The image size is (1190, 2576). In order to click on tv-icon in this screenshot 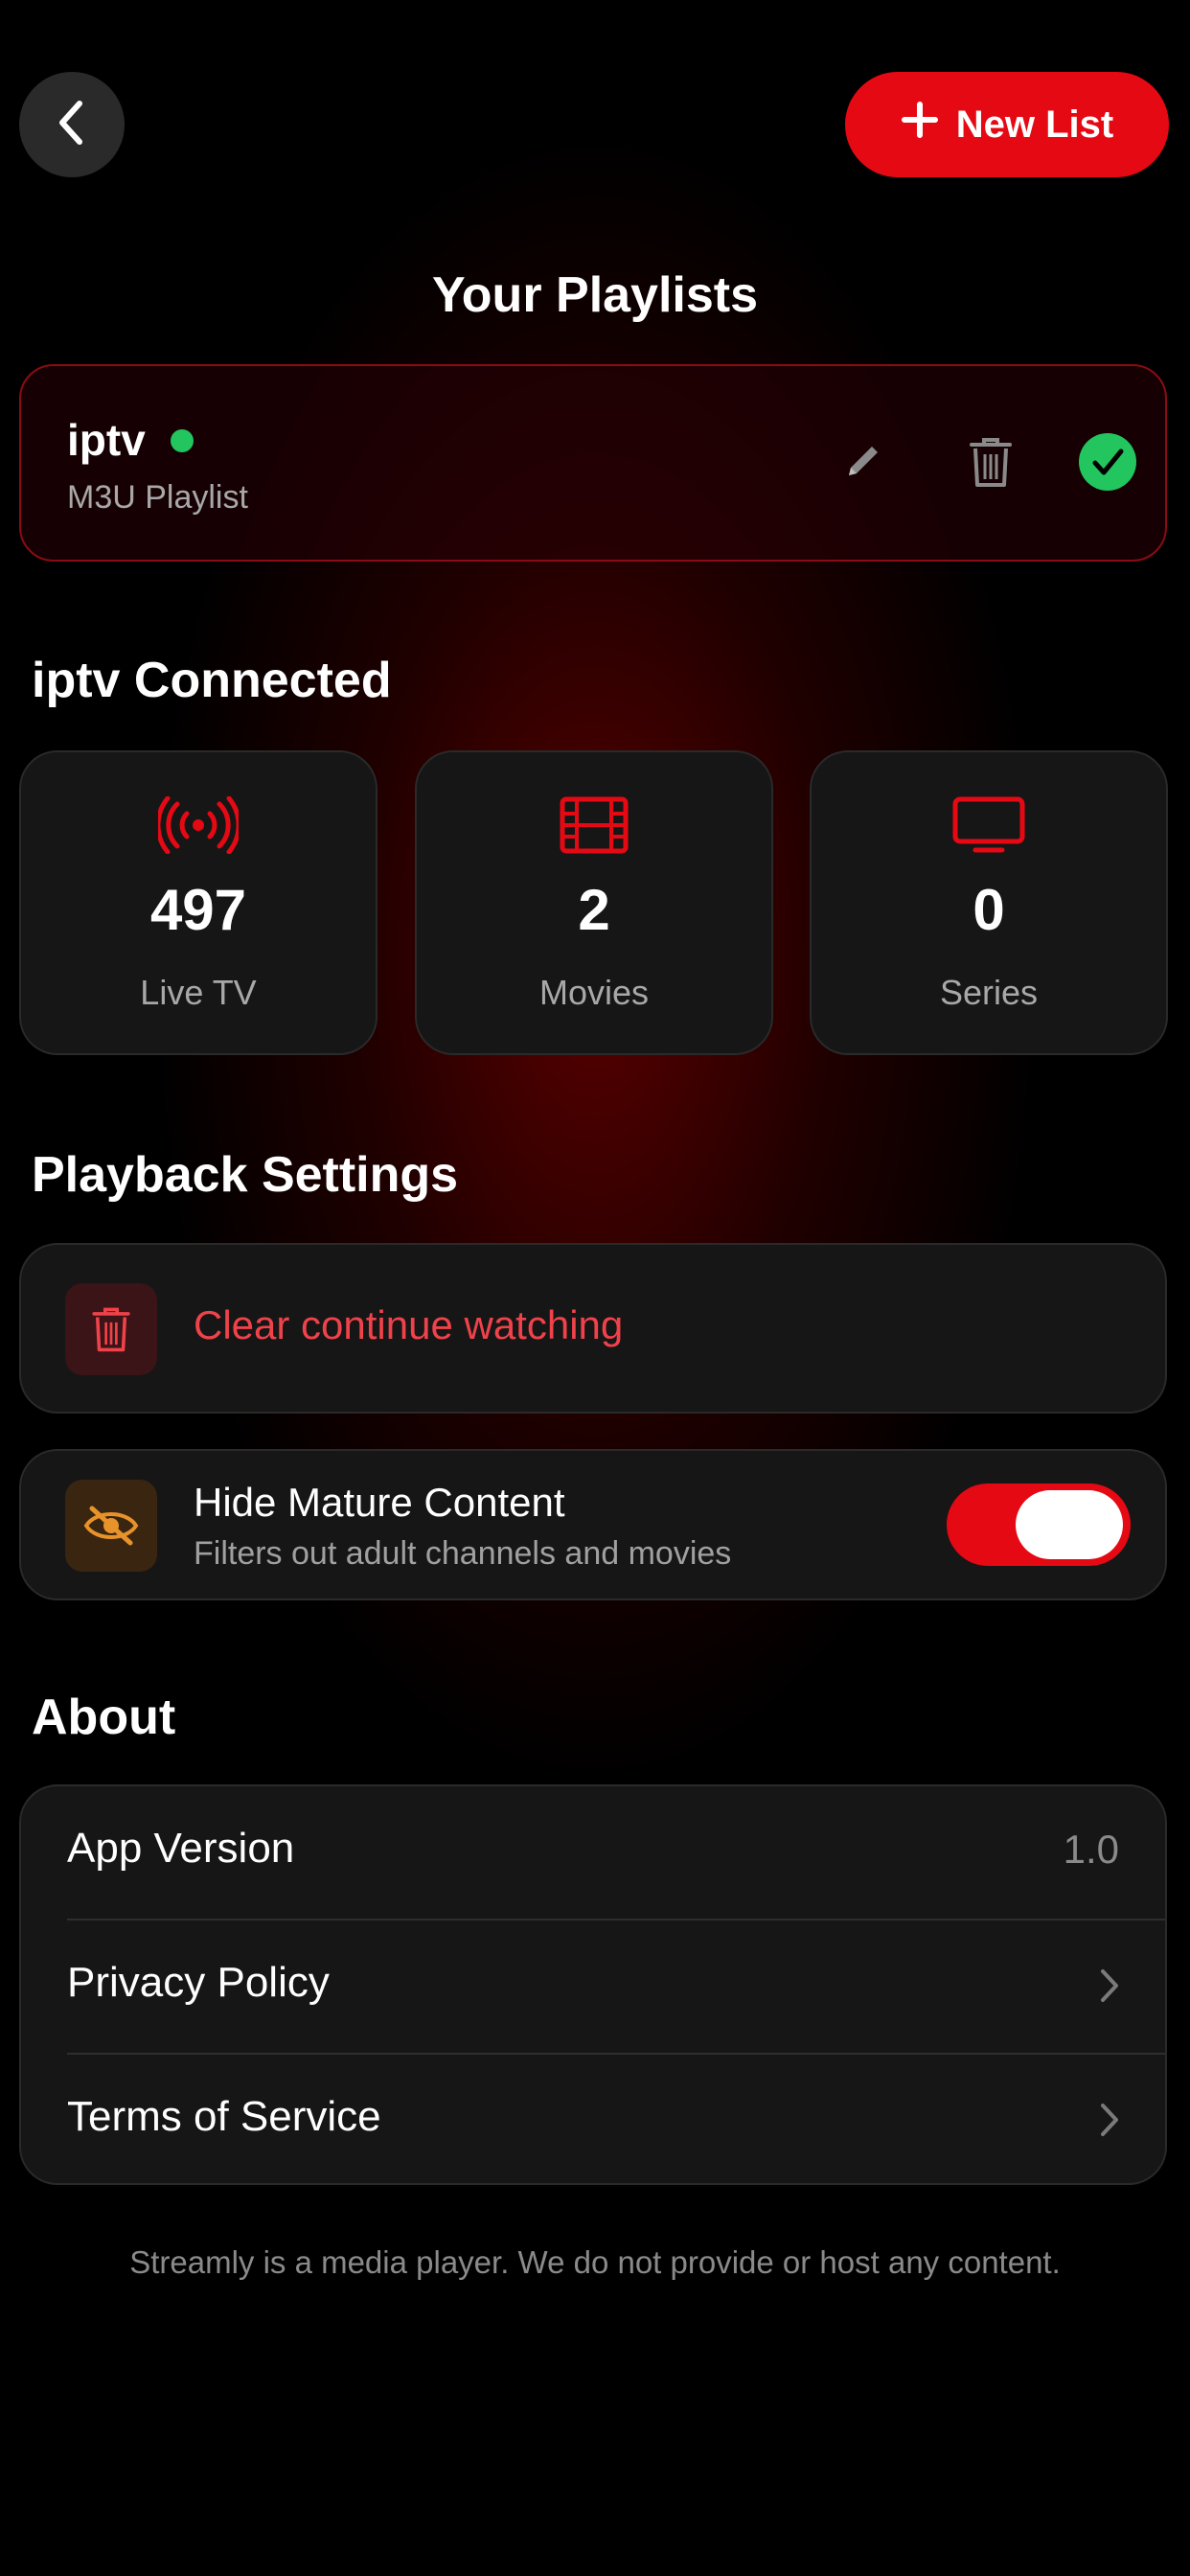, I will do `click(989, 825)`.